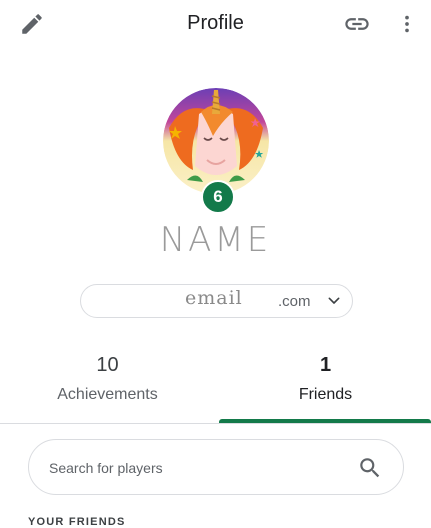 The image size is (431, 528). I want to click on unicorn-avatar-icon, so click(216, 141).